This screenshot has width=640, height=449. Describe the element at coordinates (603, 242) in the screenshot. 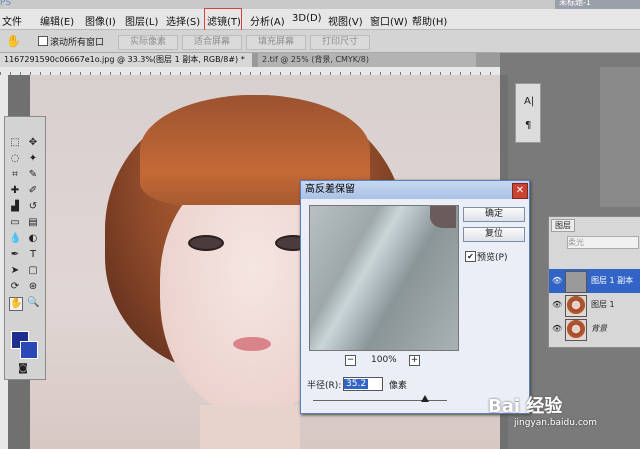

I see `blend-mode-select: 柔光` at that location.